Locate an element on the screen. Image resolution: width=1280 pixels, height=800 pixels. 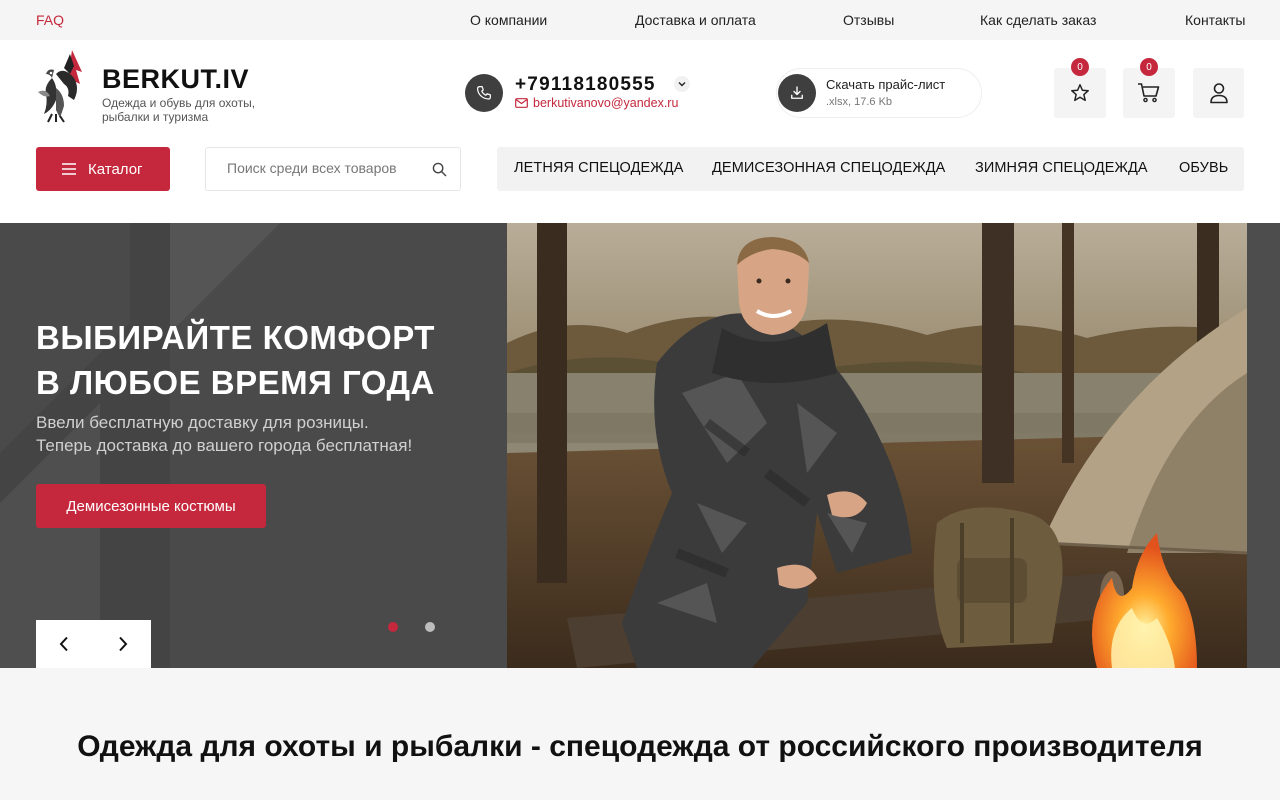
eagle-logo is located at coordinates (63, 86).